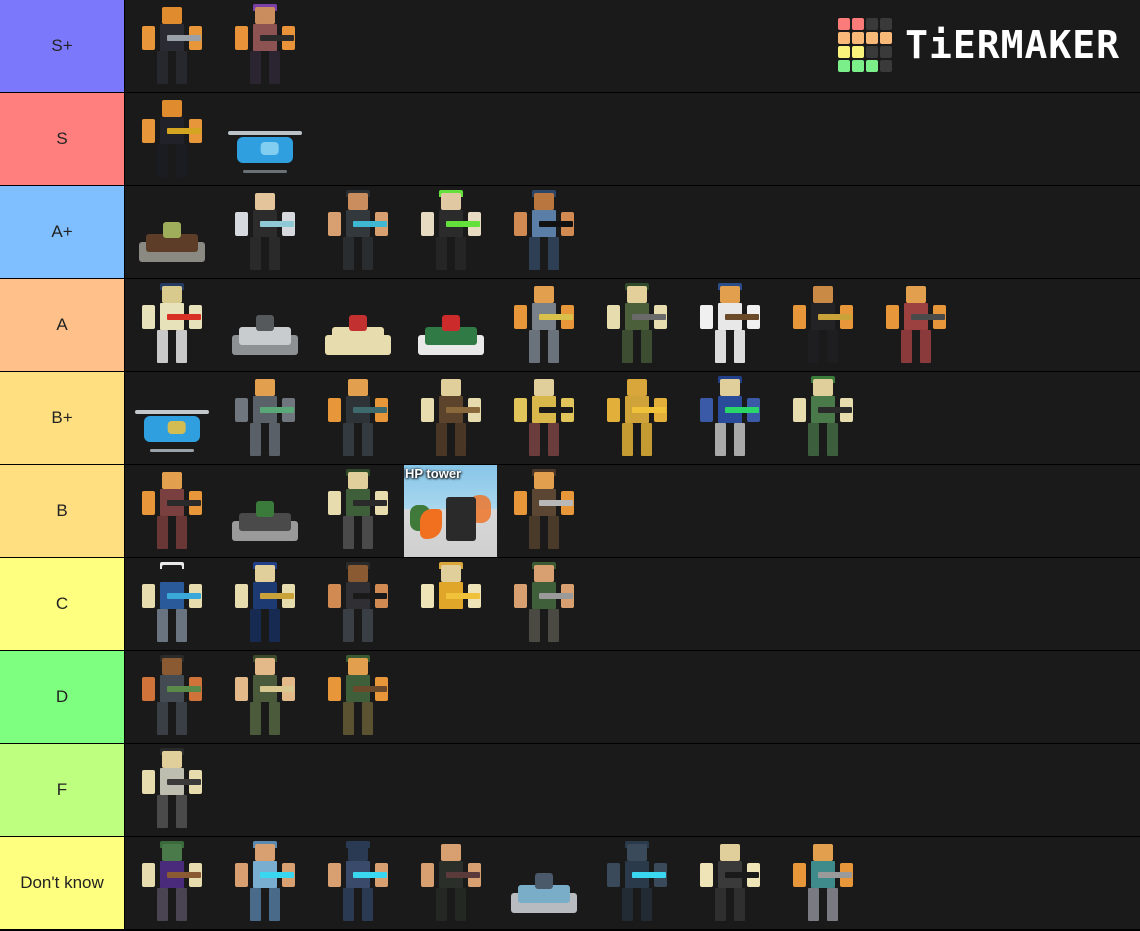 This screenshot has height=931, width=1140. What do you see at coordinates (62, 46) in the screenshot?
I see `tier-label-s: S+` at bounding box center [62, 46].